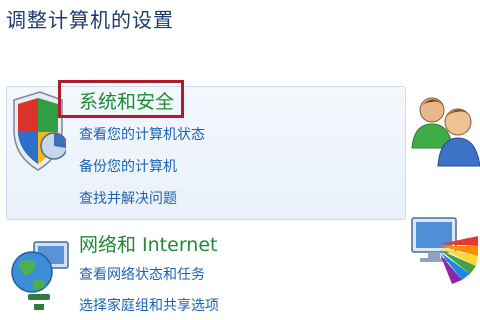 The image size is (480, 320). What do you see at coordinates (128, 198) in the screenshot?
I see `troubleshoot-link: 查找并解决问题` at bounding box center [128, 198].